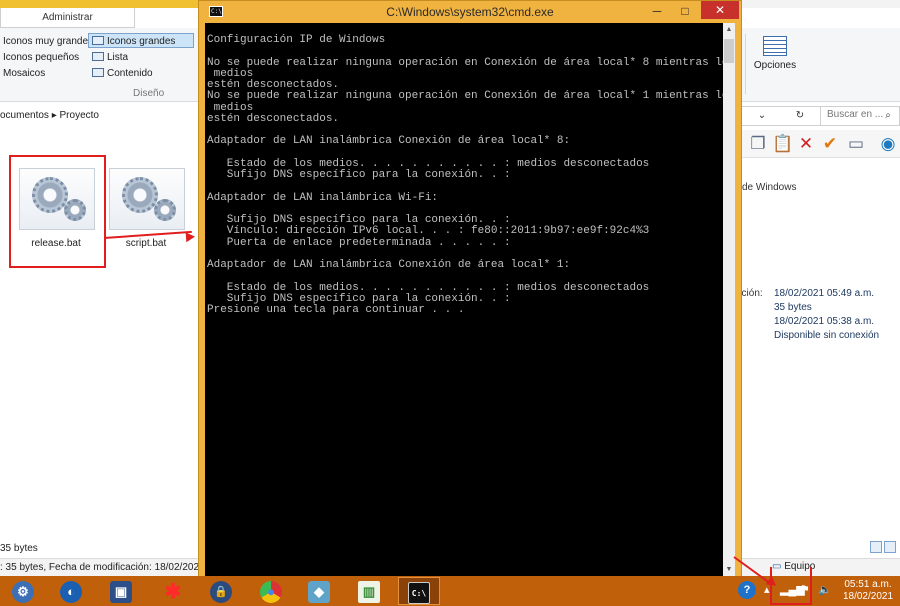 Image resolution: width=900 pixels, height=606 pixels. Describe the element at coordinates (769, 187) in the screenshot. I see `details-title: de Windows` at that location.